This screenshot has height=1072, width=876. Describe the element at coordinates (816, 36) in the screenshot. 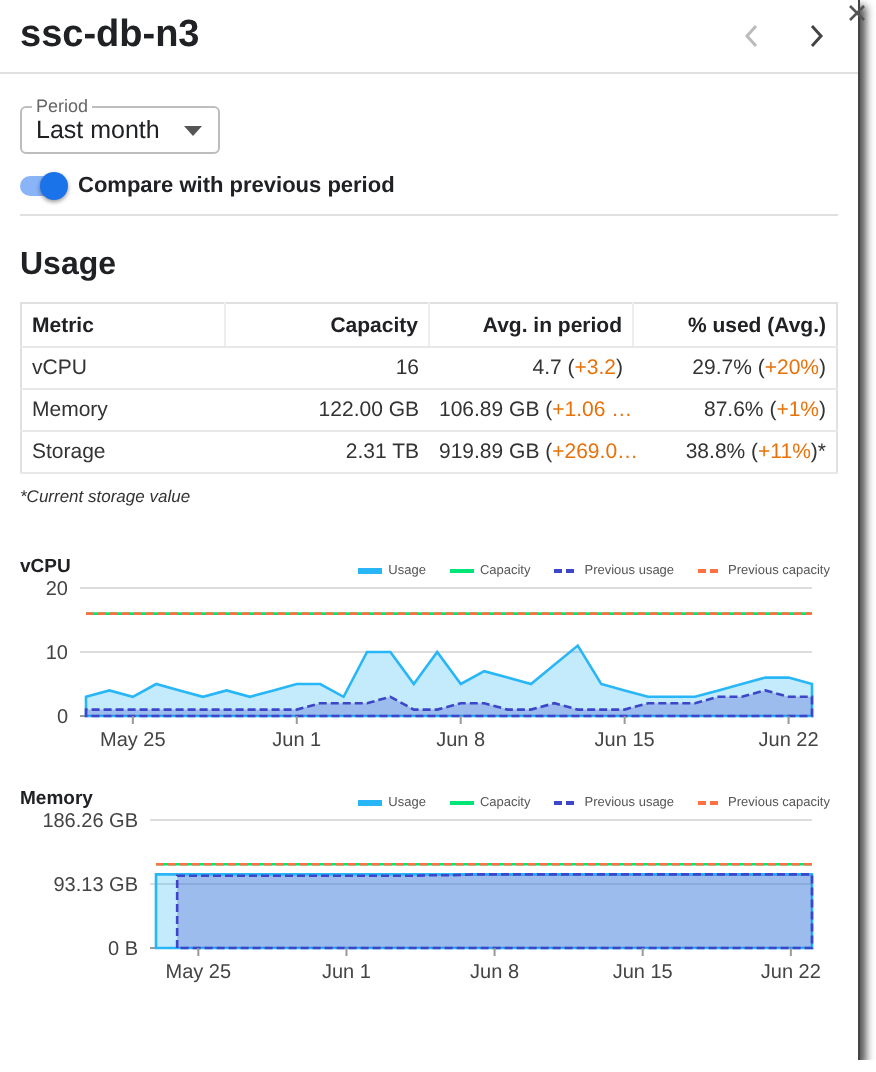

I see `chevron-right-icon` at that location.